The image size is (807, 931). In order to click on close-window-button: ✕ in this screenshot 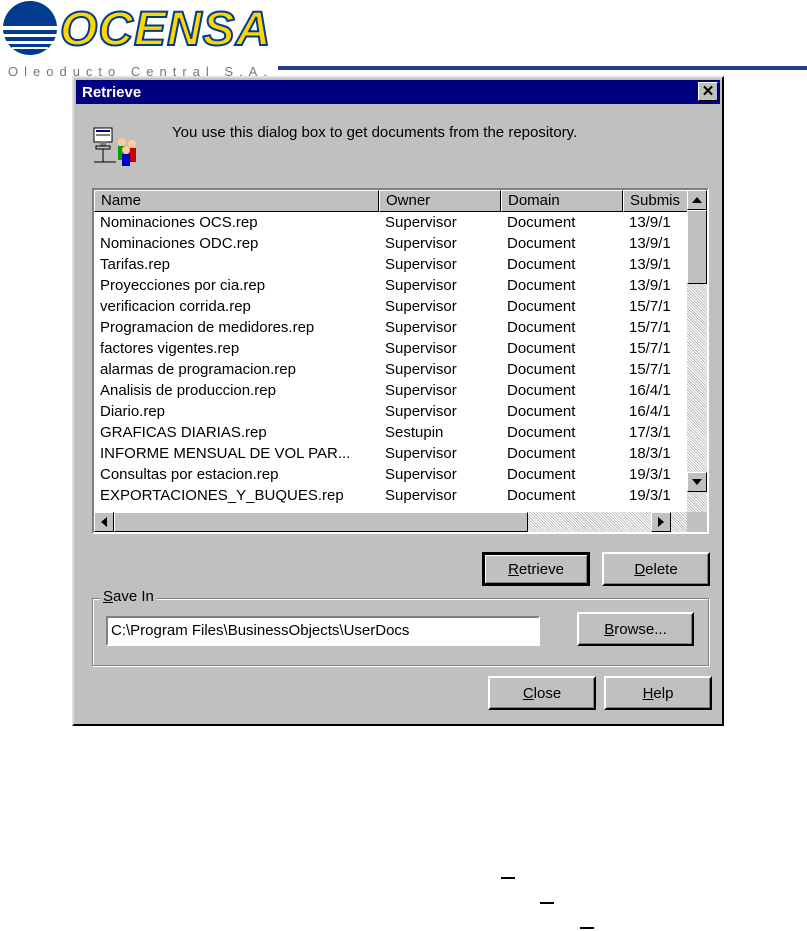, I will do `click(708, 91)`.